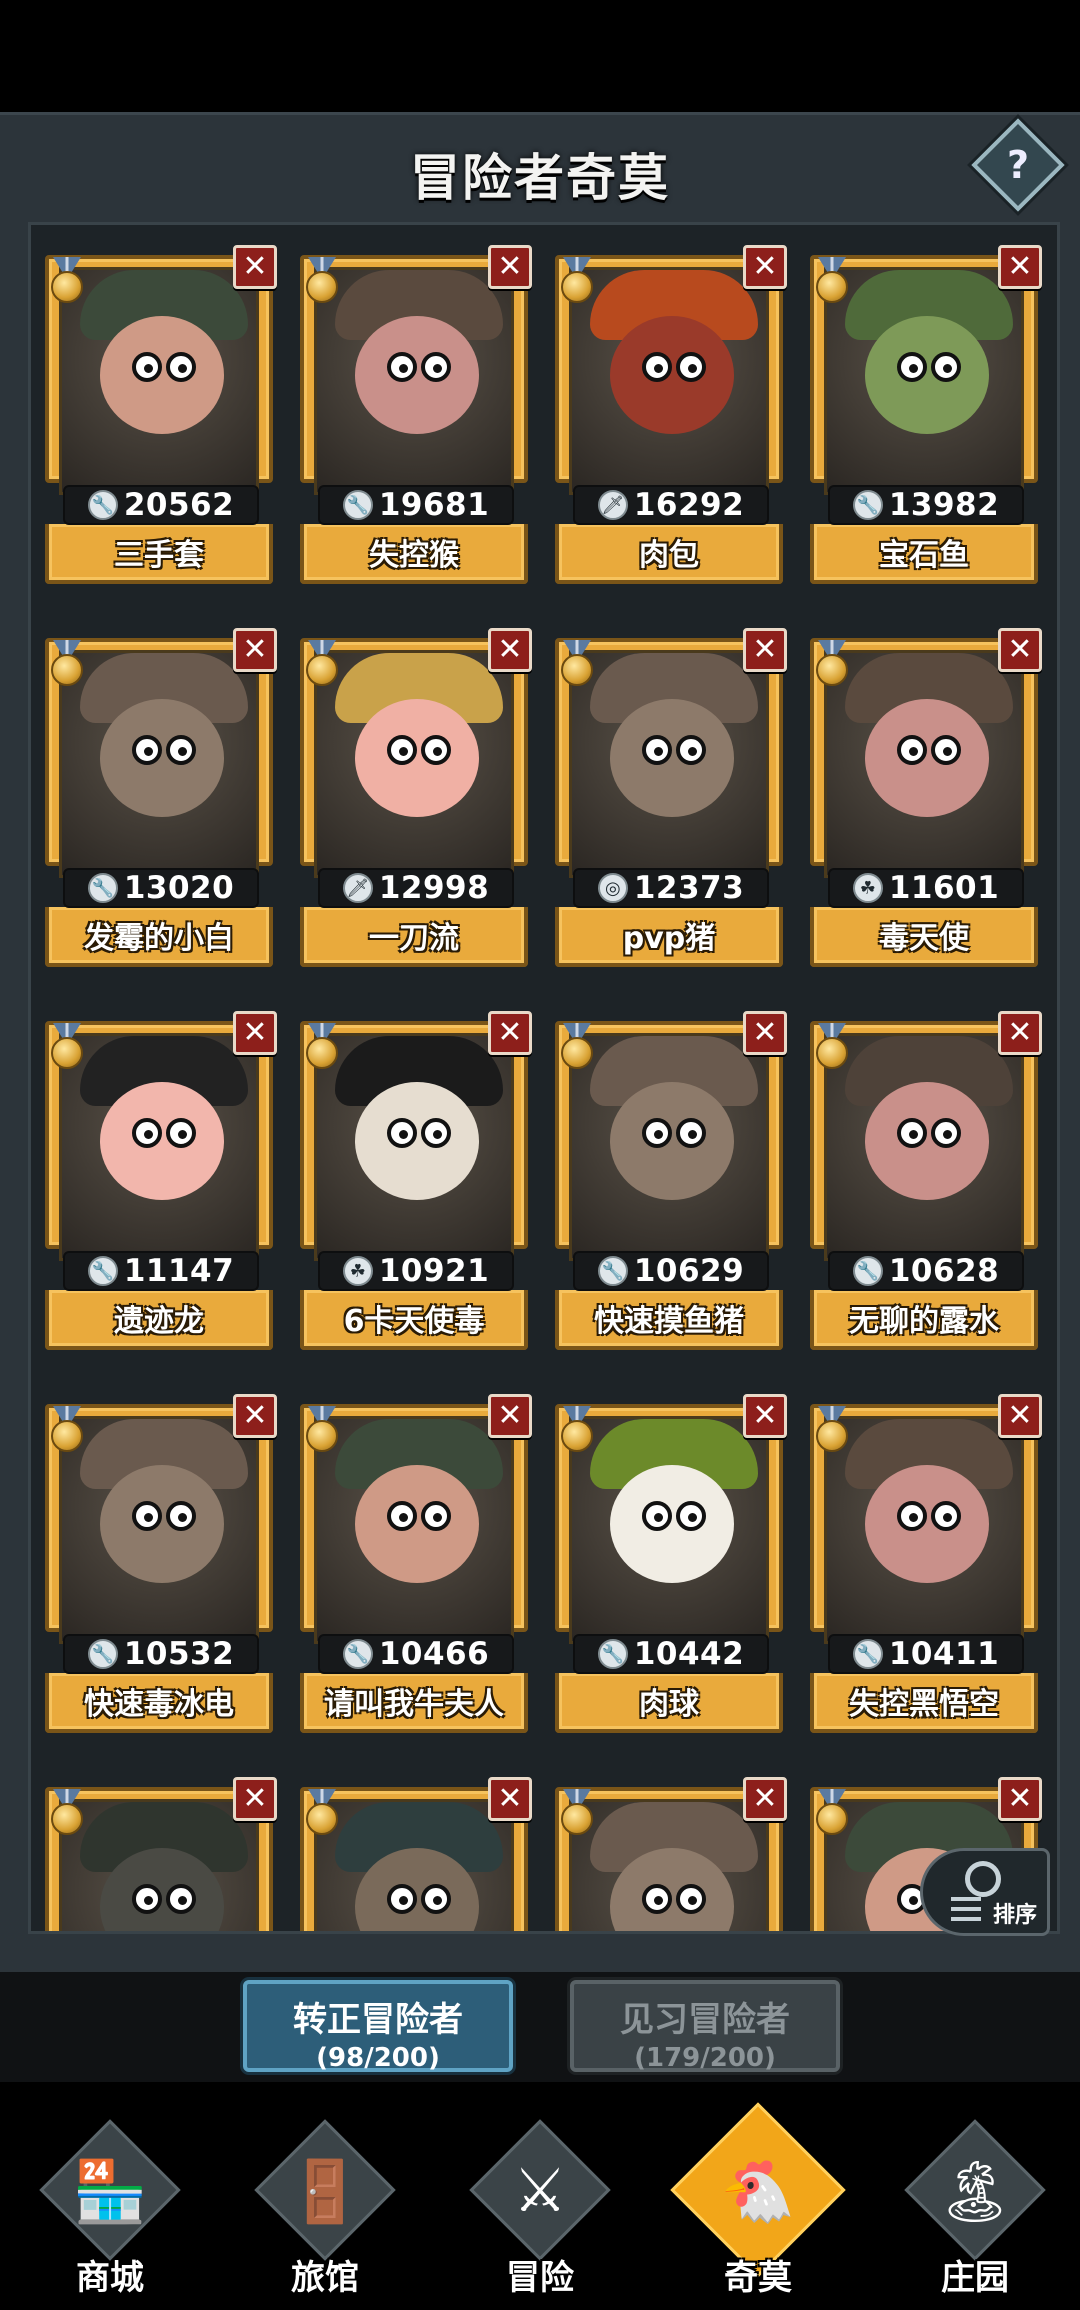  I want to click on adventurer-card: ✕ 🔧 10628 无聊的露水, so click(926, 1180).